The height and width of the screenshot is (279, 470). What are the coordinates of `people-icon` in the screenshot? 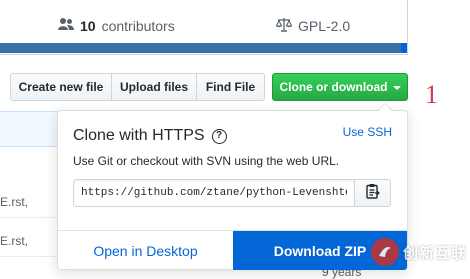 It's located at (66, 25).